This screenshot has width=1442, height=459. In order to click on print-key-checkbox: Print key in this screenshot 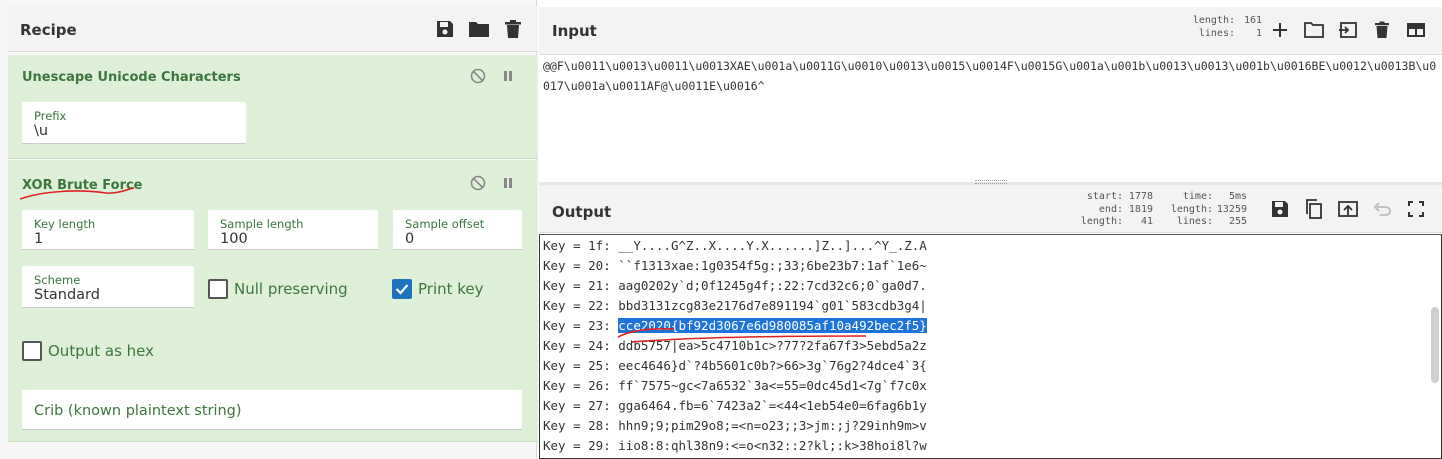, I will do `click(438, 289)`.